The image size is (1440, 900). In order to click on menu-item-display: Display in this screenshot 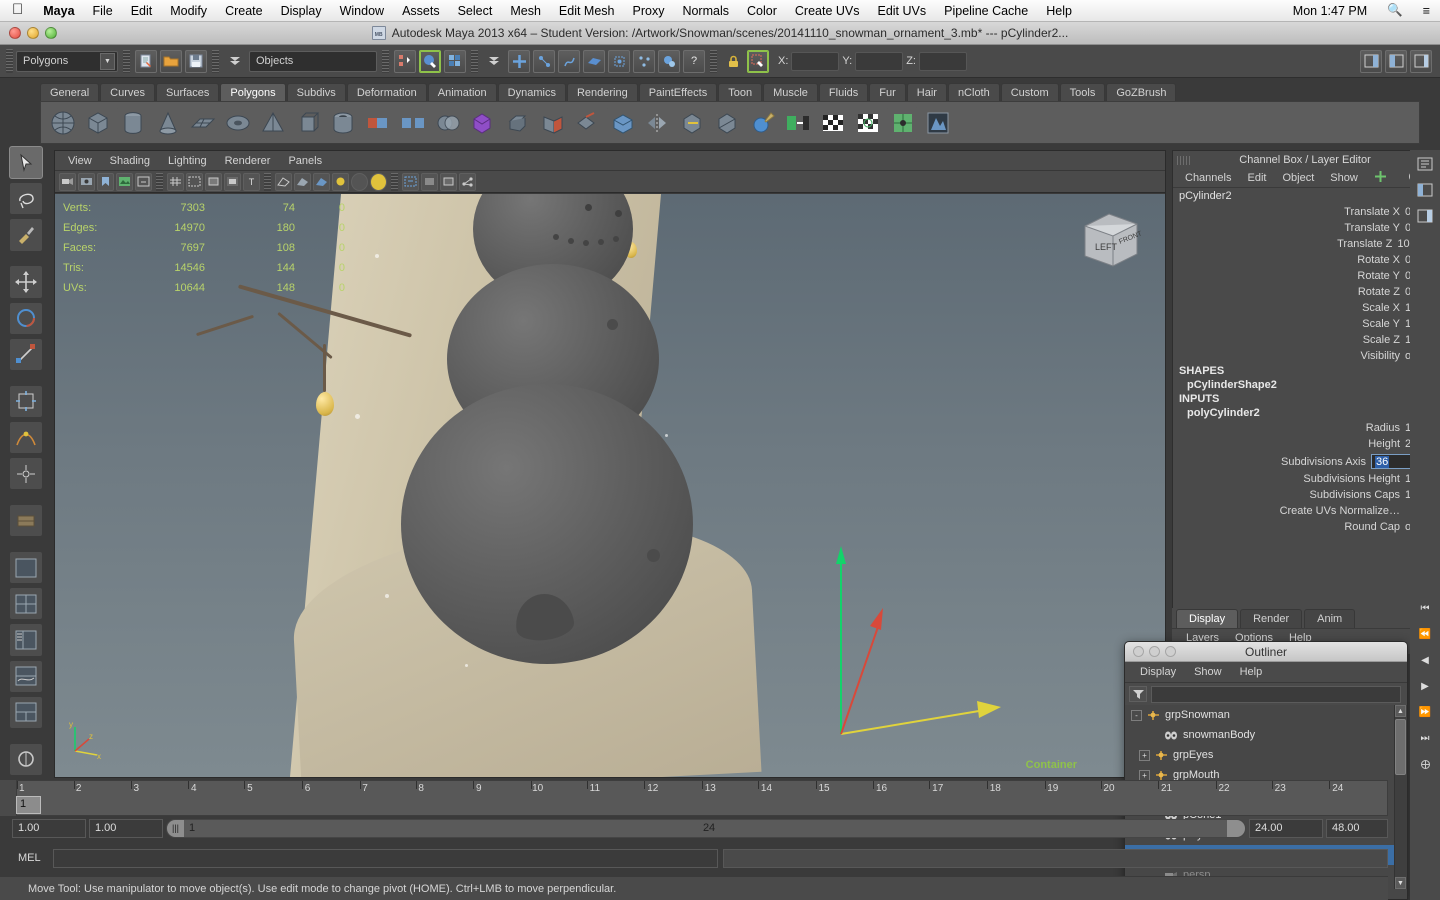, I will do `click(301, 11)`.